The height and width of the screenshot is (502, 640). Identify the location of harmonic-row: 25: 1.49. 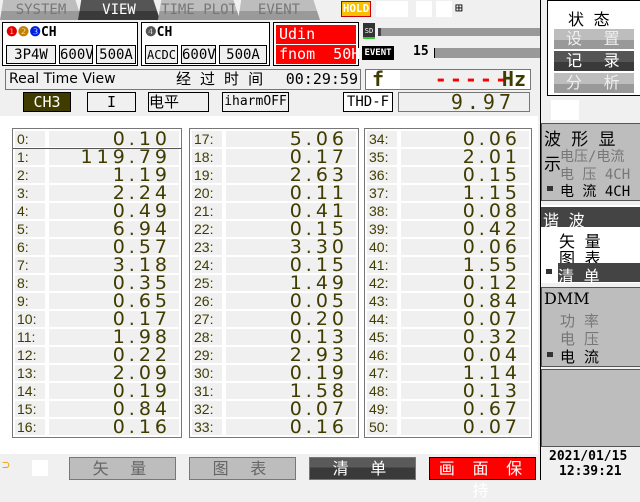
(274, 283).